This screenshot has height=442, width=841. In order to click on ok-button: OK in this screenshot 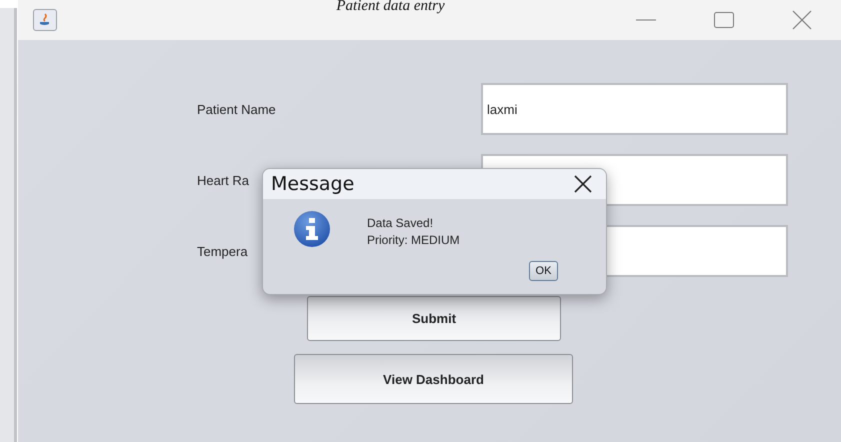, I will do `click(543, 271)`.